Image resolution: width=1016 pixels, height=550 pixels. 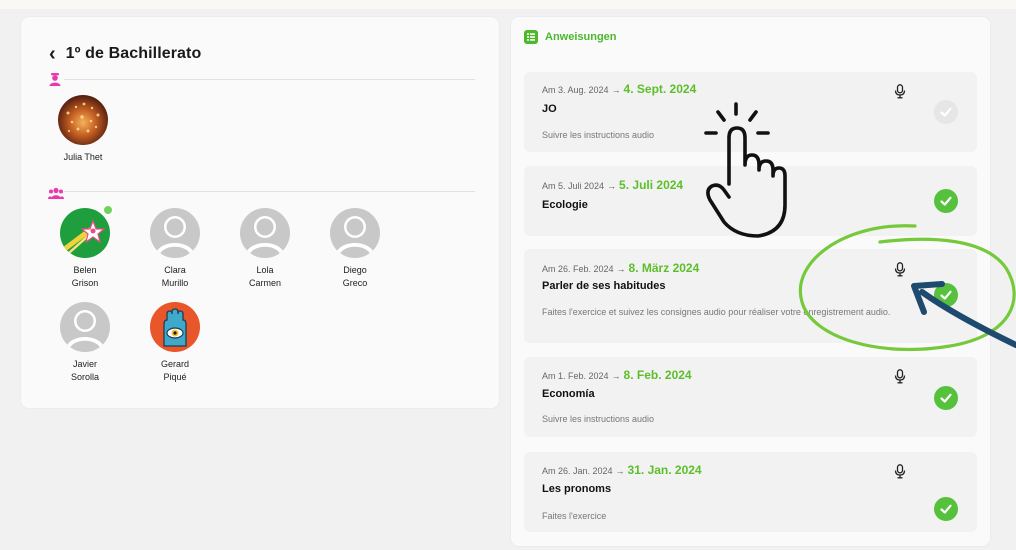 I want to click on instructions-header: Anweisungen, so click(x=570, y=37).